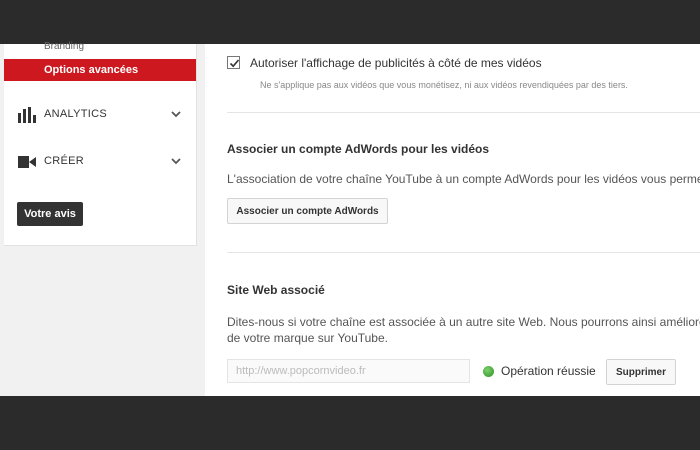  What do you see at coordinates (27, 162) in the screenshot?
I see `video-camera-icon` at bounding box center [27, 162].